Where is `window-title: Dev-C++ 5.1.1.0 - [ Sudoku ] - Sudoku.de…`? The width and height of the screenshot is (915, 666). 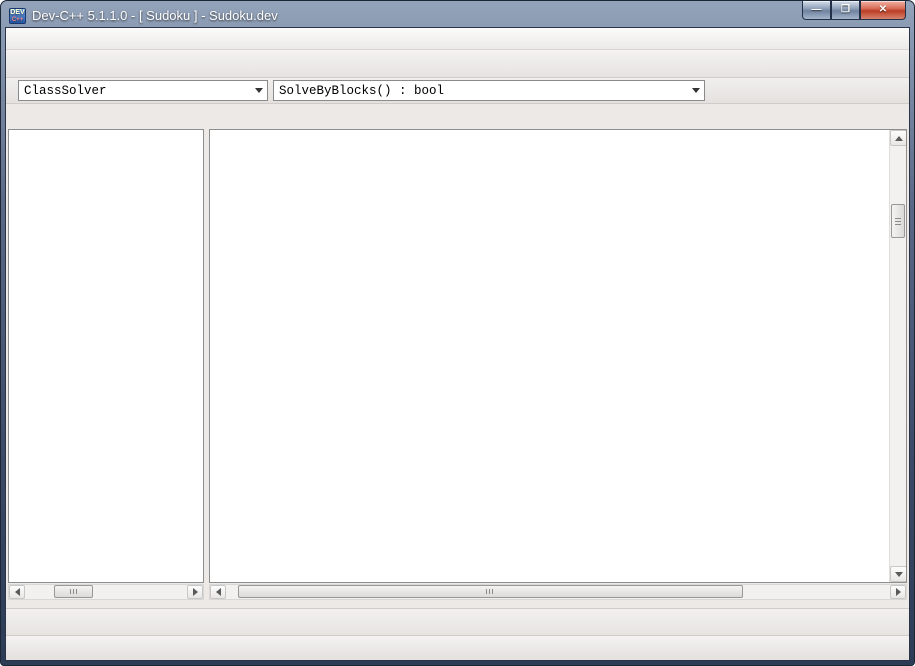
window-title: Dev-C++ 5.1.1.0 - [ Sudoku ] - Sudoku.de… is located at coordinates (155, 15).